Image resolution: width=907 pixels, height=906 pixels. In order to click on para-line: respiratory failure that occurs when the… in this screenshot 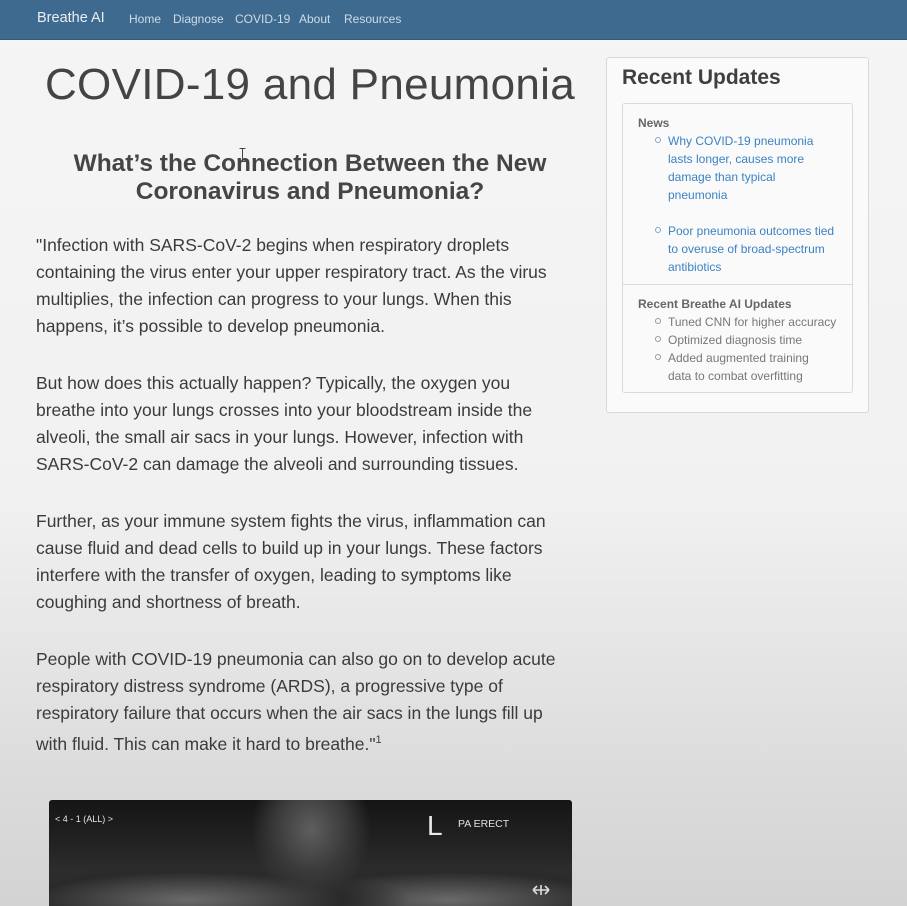, I will do `click(289, 713)`.